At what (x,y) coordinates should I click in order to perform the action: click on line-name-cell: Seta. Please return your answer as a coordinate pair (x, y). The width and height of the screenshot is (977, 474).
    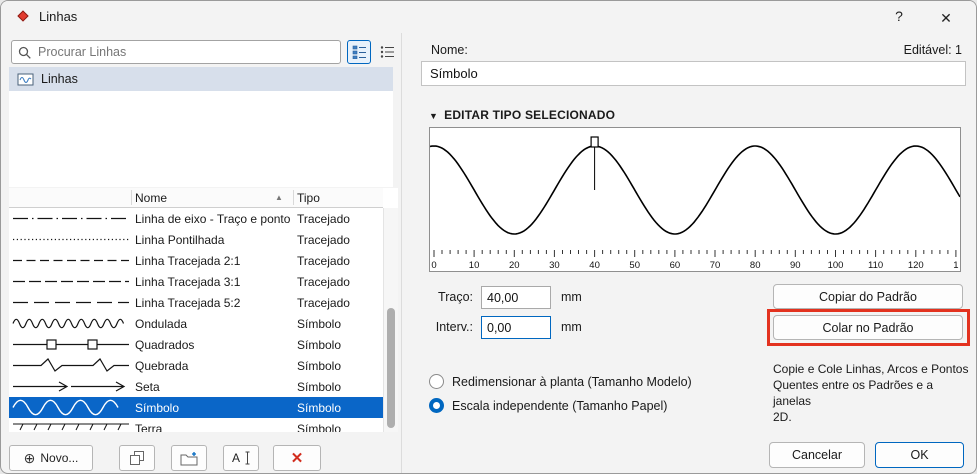
    Looking at the image, I should click on (147, 387).